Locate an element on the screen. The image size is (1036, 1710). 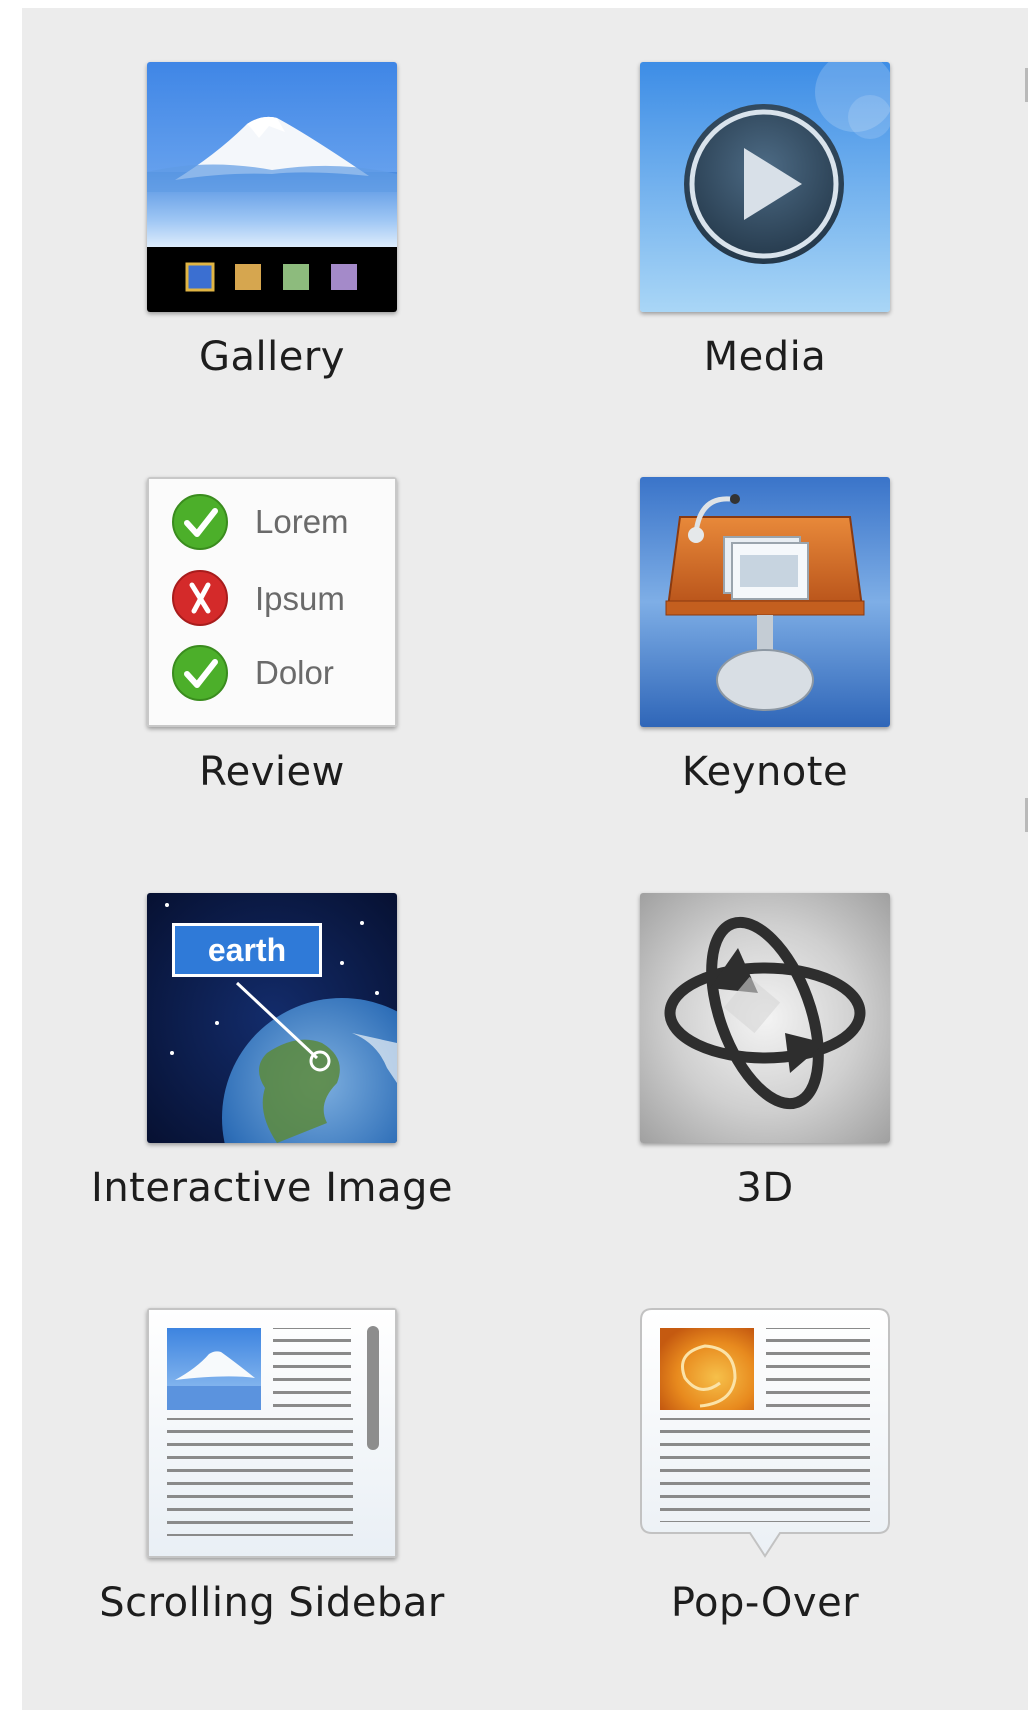
3d-widget-button is located at coordinates (765, 1018).